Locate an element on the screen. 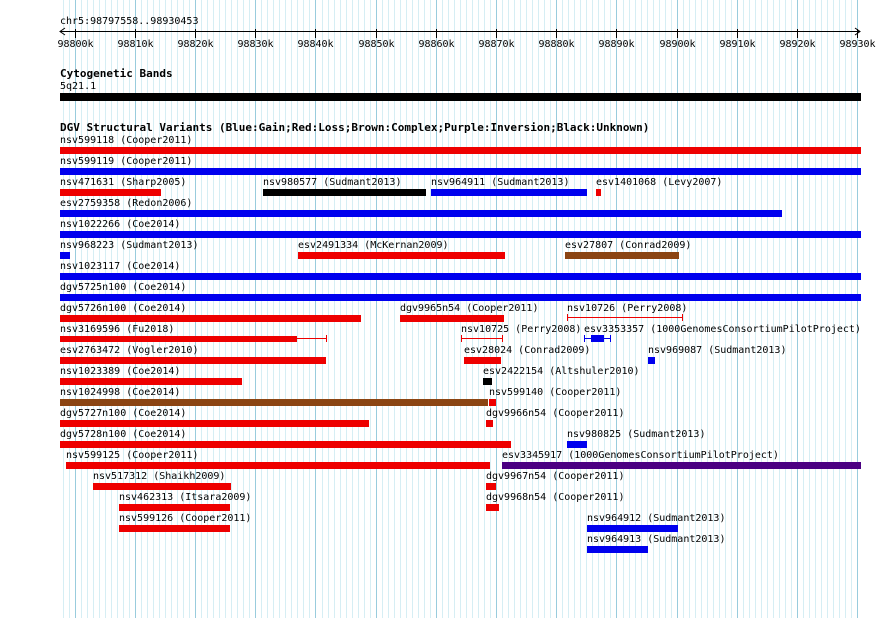 This screenshot has width=890, height=618. feature-dgv9968n54 is located at coordinates (492, 507).